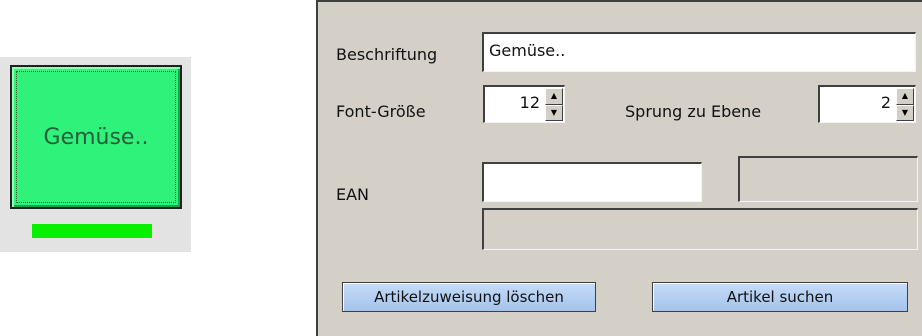  Describe the element at coordinates (828, 179) in the screenshot. I see `ean-aux-field` at that location.